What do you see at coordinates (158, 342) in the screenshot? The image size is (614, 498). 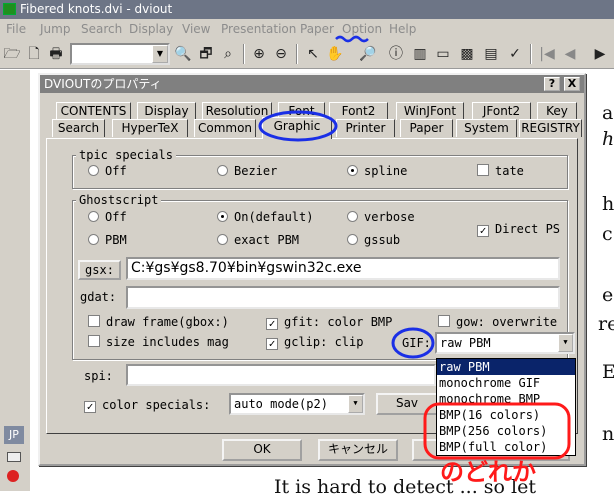 I see `size-includes-mag-checkbox: size includes mag` at bounding box center [158, 342].